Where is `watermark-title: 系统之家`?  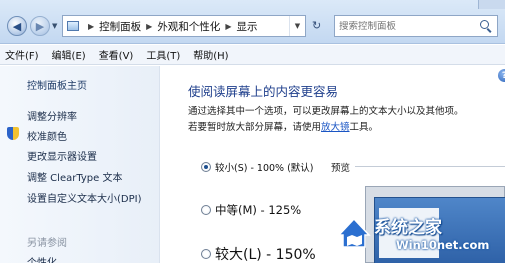
watermark-title: 系统之家 is located at coordinates (408, 228).